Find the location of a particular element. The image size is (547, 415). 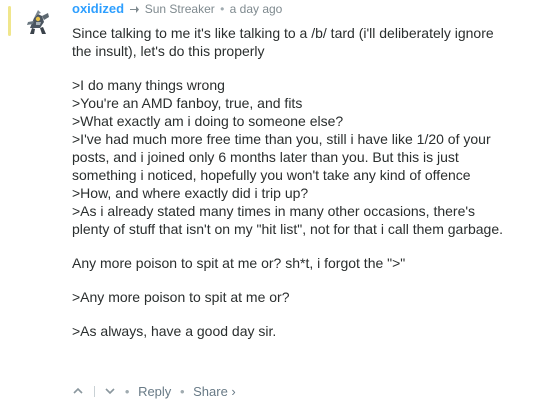

share-button: Share › is located at coordinates (214, 391).